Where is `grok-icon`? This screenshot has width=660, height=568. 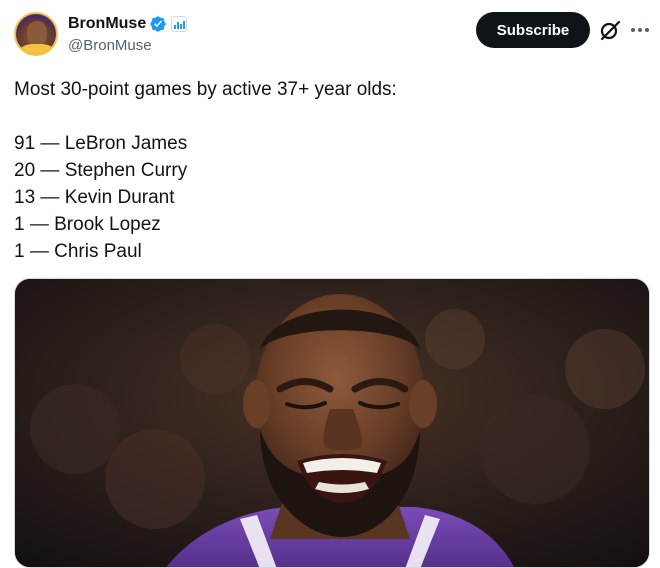
grok-icon is located at coordinates (610, 30).